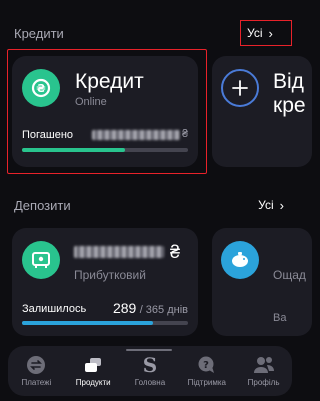  What do you see at coordinates (240, 260) in the screenshot?
I see `piggy-bank-icon` at bounding box center [240, 260].